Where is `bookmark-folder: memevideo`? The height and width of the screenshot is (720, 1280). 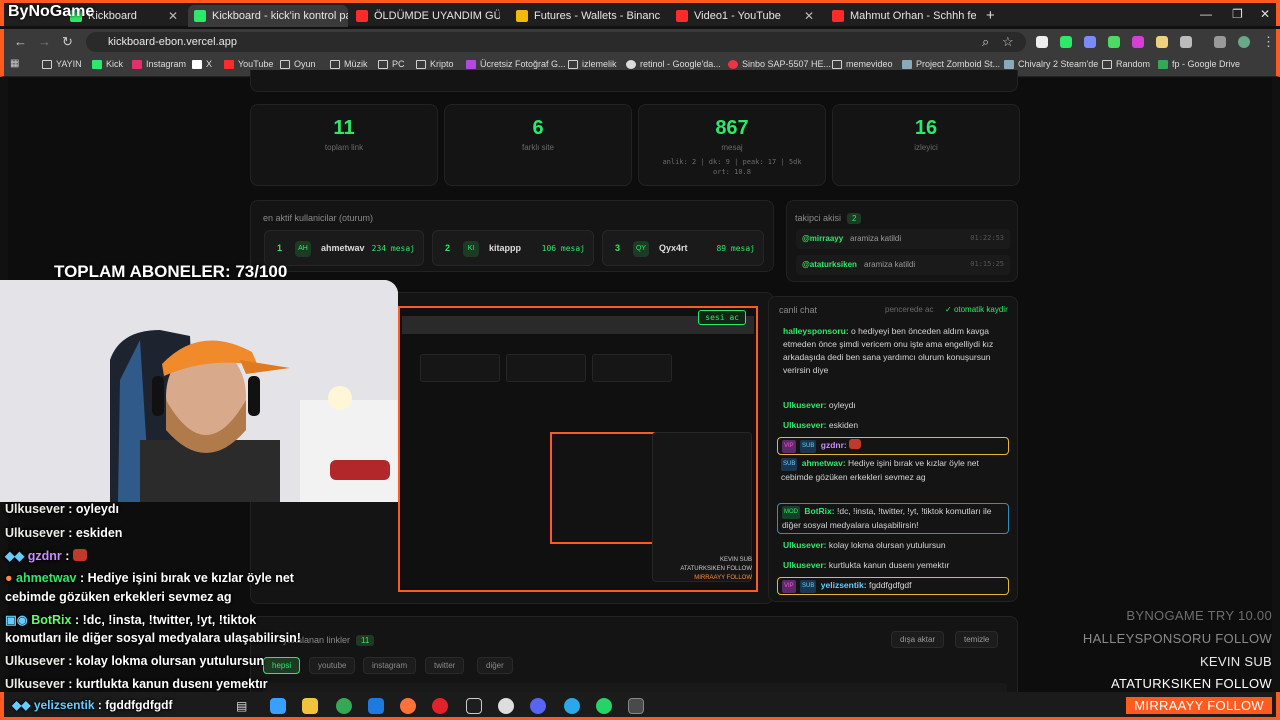 bookmark-folder: memevideo is located at coordinates (862, 64).